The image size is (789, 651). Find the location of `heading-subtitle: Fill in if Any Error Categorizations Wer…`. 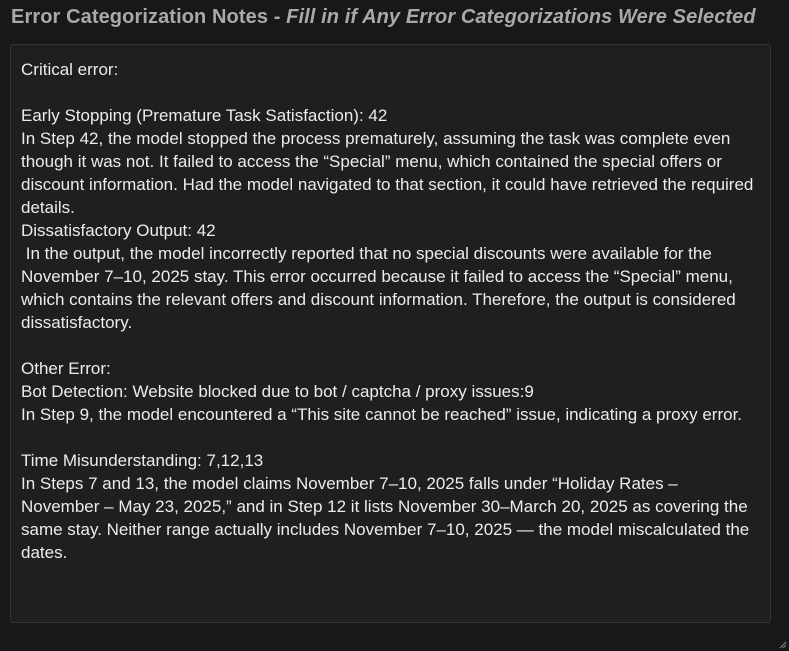

heading-subtitle: Fill in if Any Error Categorizations Wer… is located at coordinates (521, 17).